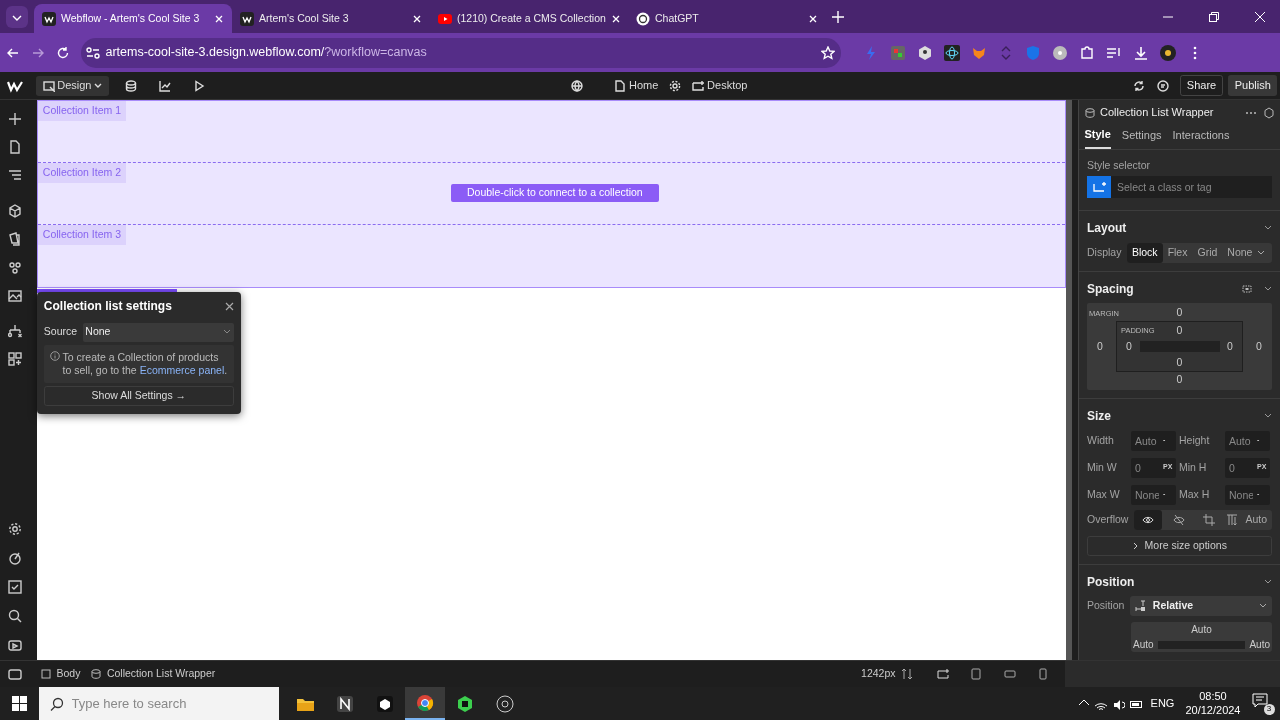 The width and height of the screenshot is (1280, 720). Describe the element at coordinates (1162, 85) in the screenshot. I see `comment-icon` at that location.